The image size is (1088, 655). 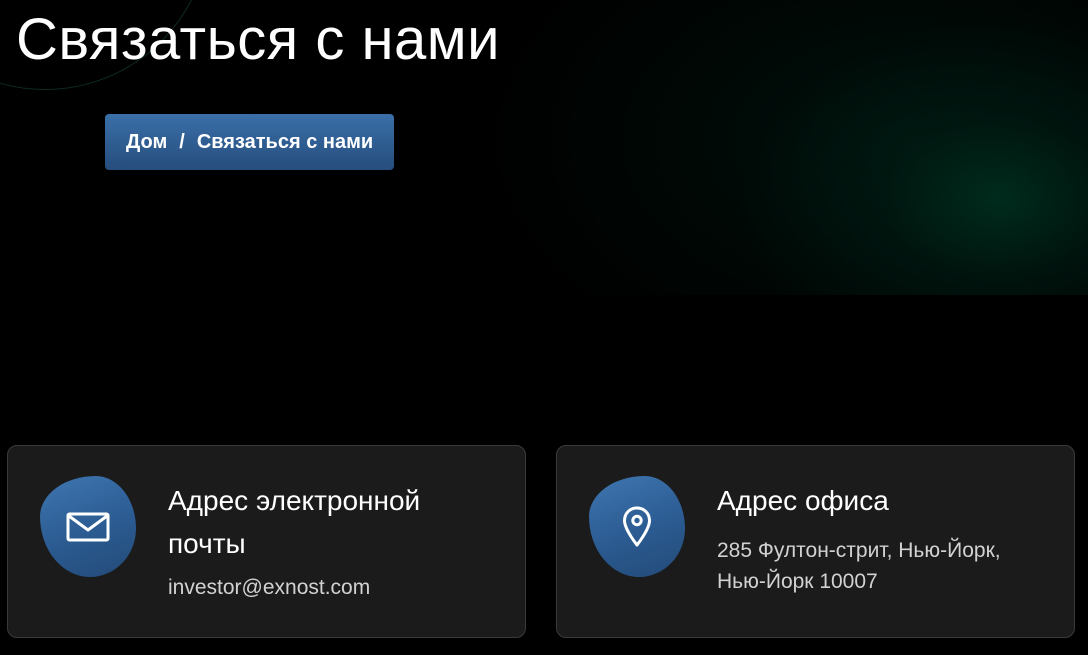 What do you see at coordinates (285, 141) in the screenshot?
I see `breadcrumb-current: Связаться с нами` at bounding box center [285, 141].